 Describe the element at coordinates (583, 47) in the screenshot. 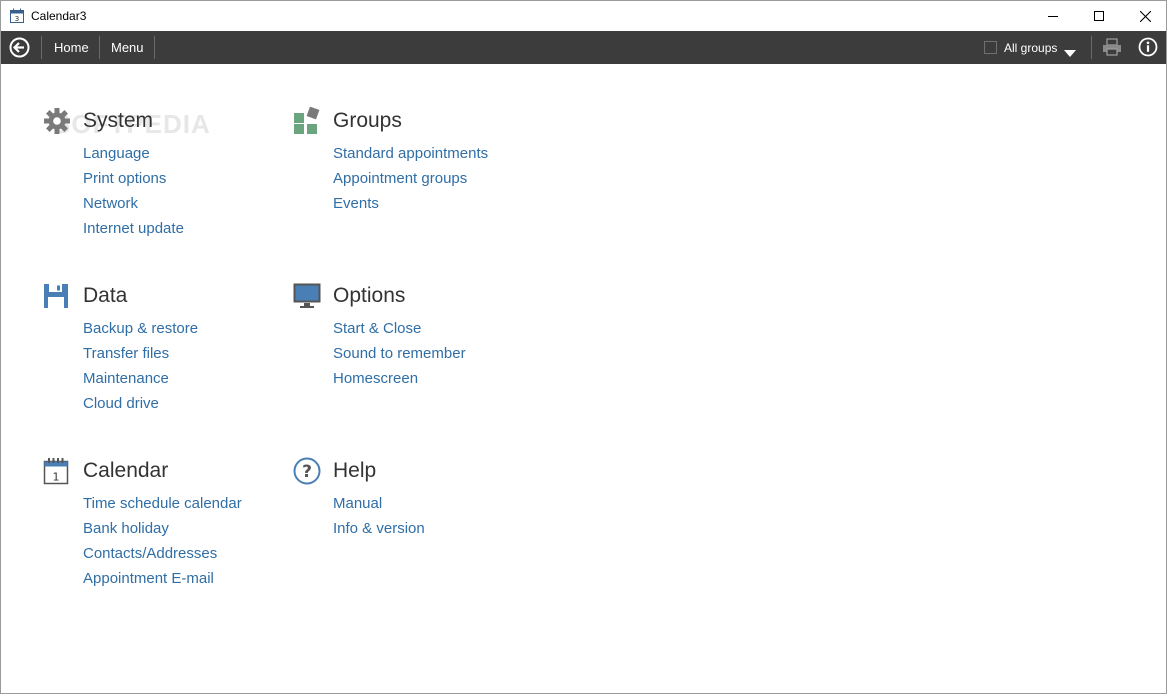

I see `toolbar: Home Menu All groups` at that location.